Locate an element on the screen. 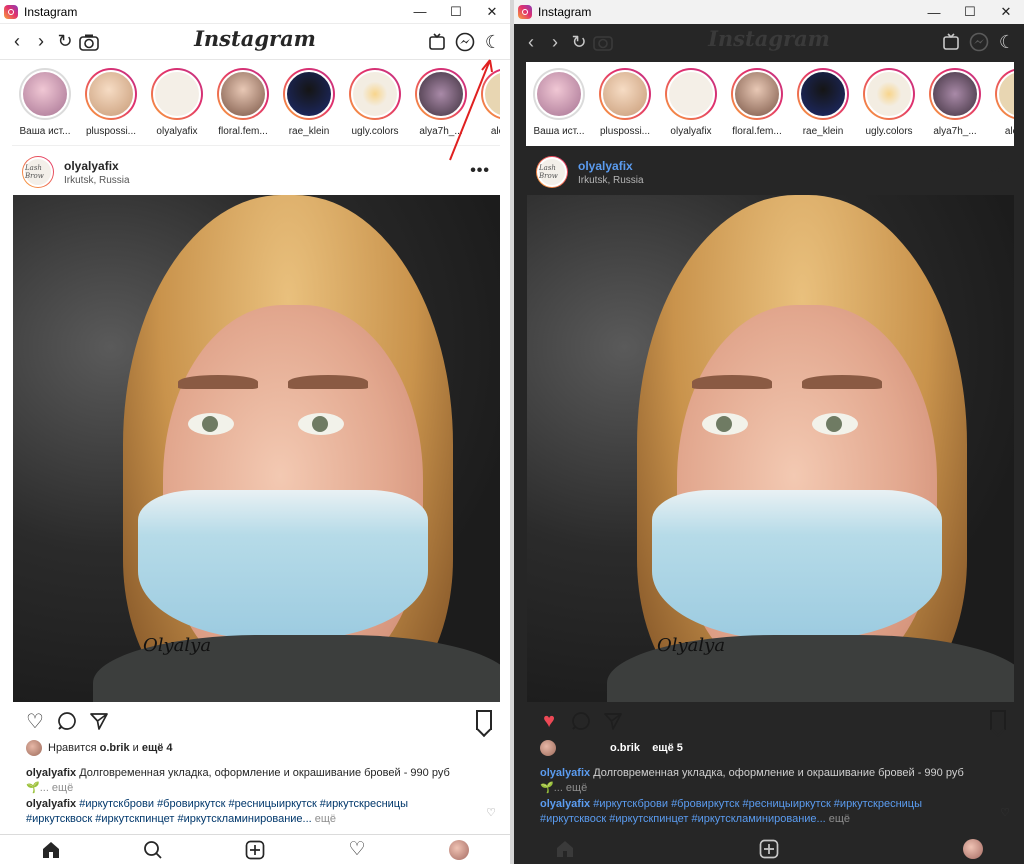 The height and width of the screenshot is (864, 1024). light-mode-moon-icon: ☾ is located at coordinates (1007, 42).